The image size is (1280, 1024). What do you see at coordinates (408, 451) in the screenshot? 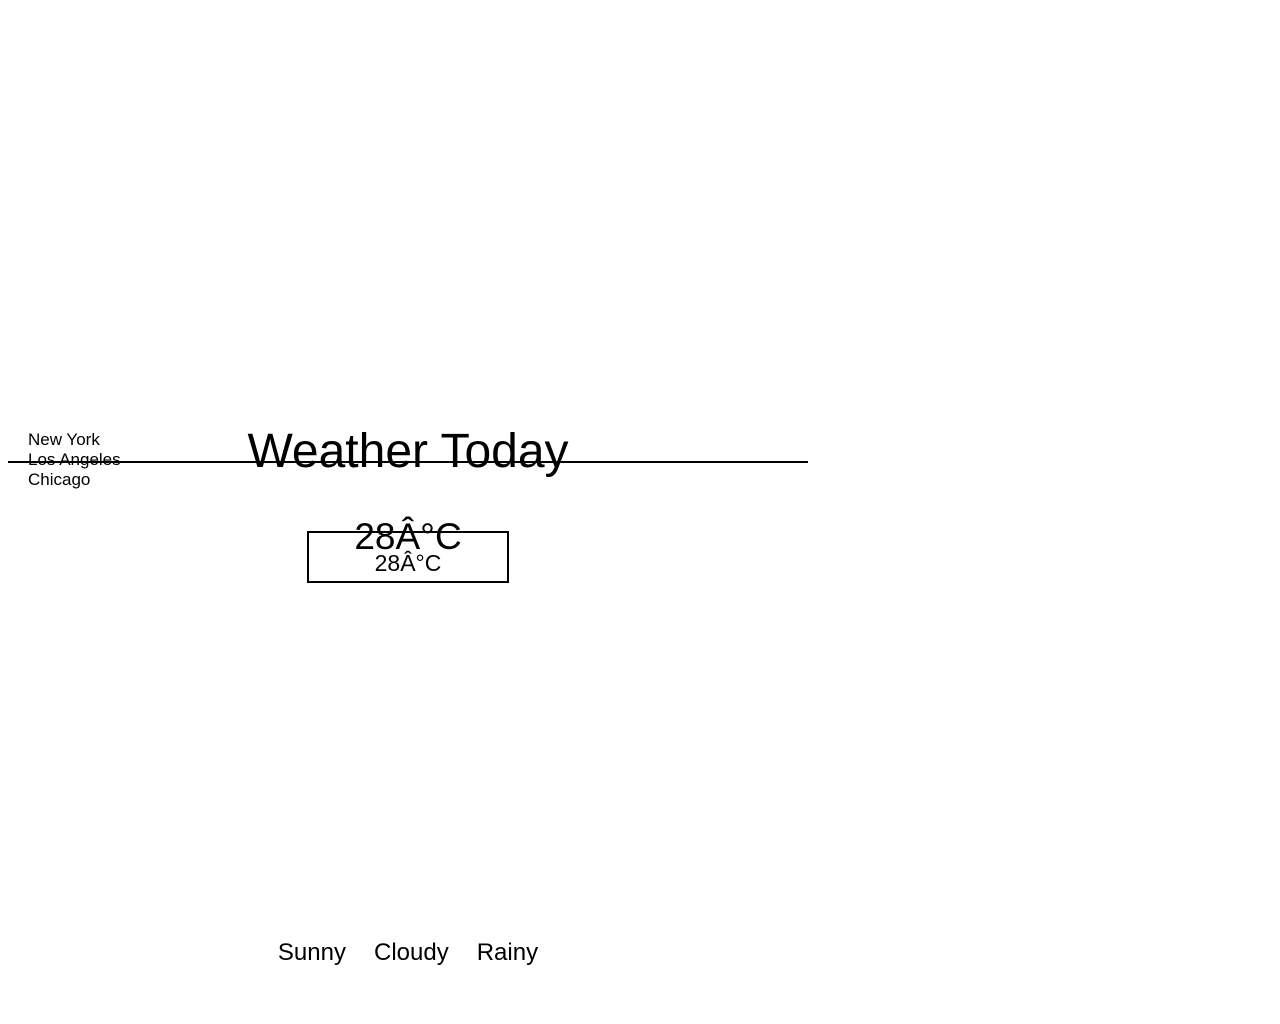
I see `page-title: Weather Today` at bounding box center [408, 451].